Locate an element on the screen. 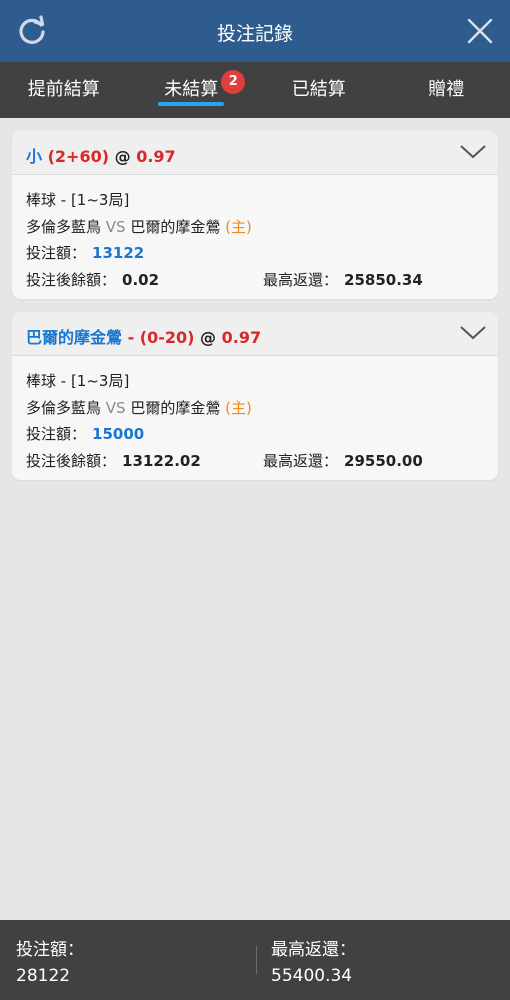 Image resolution: width=510 pixels, height=1000 pixels. bet-stake: 投注額： 15000 is located at coordinates (255, 434).